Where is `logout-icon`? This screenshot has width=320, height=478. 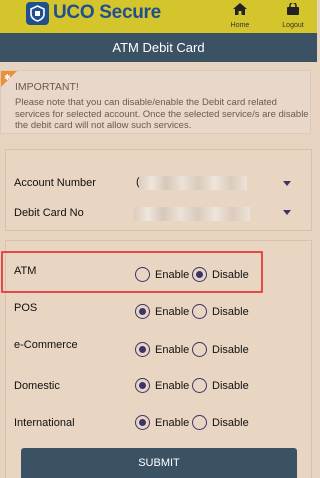 logout-icon is located at coordinates (293, 10).